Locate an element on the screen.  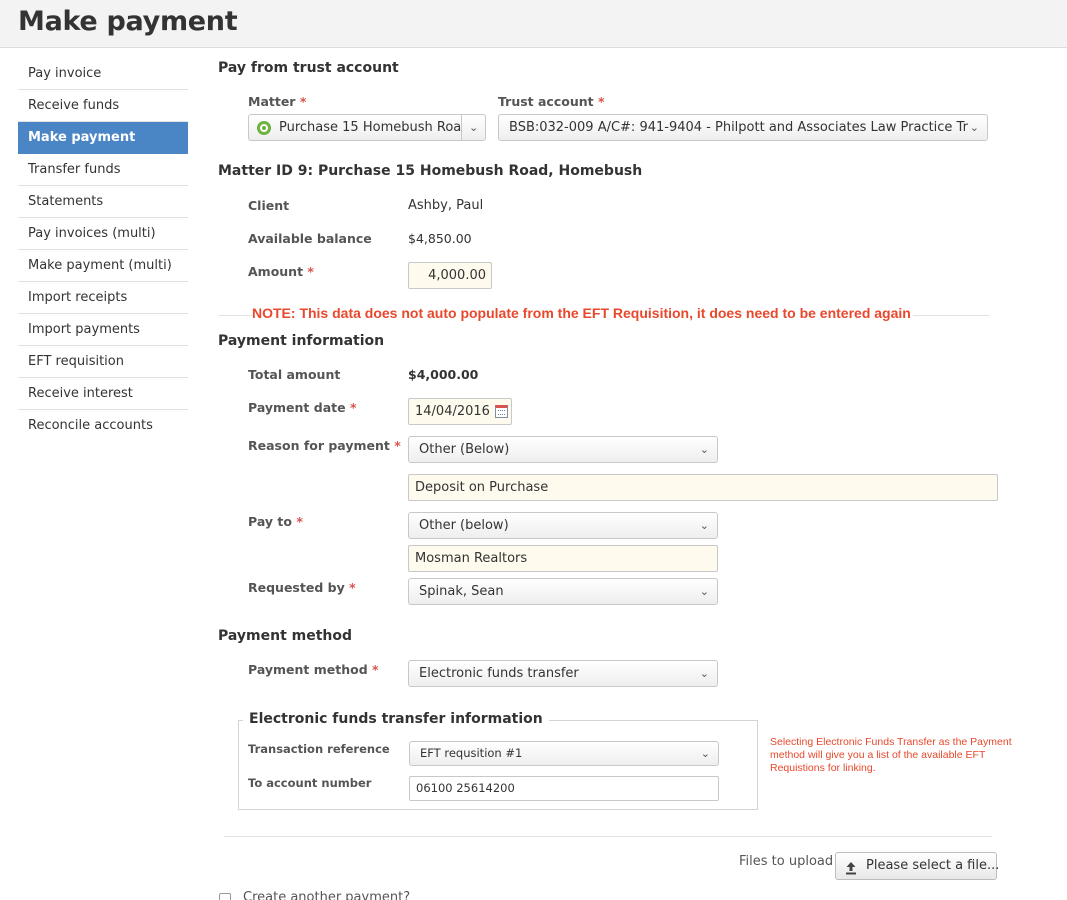
available-balance-value: $4,850.00 is located at coordinates (440, 238).